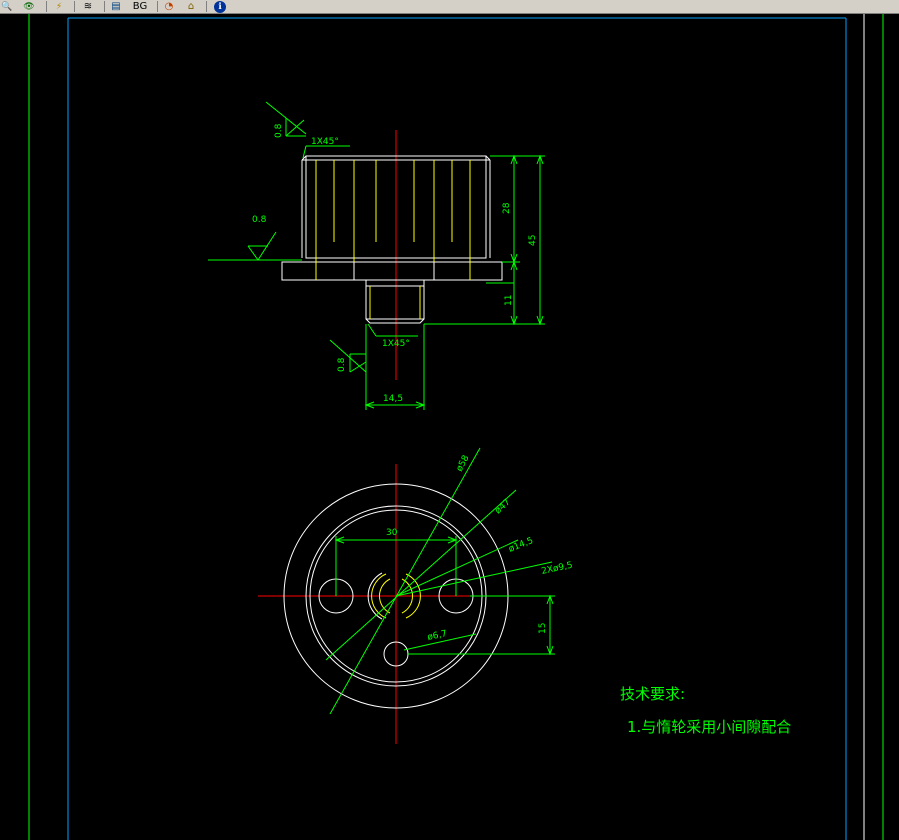 The image size is (899, 840). I want to click on chamfer-top-label: 1X45°, so click(325, 142).